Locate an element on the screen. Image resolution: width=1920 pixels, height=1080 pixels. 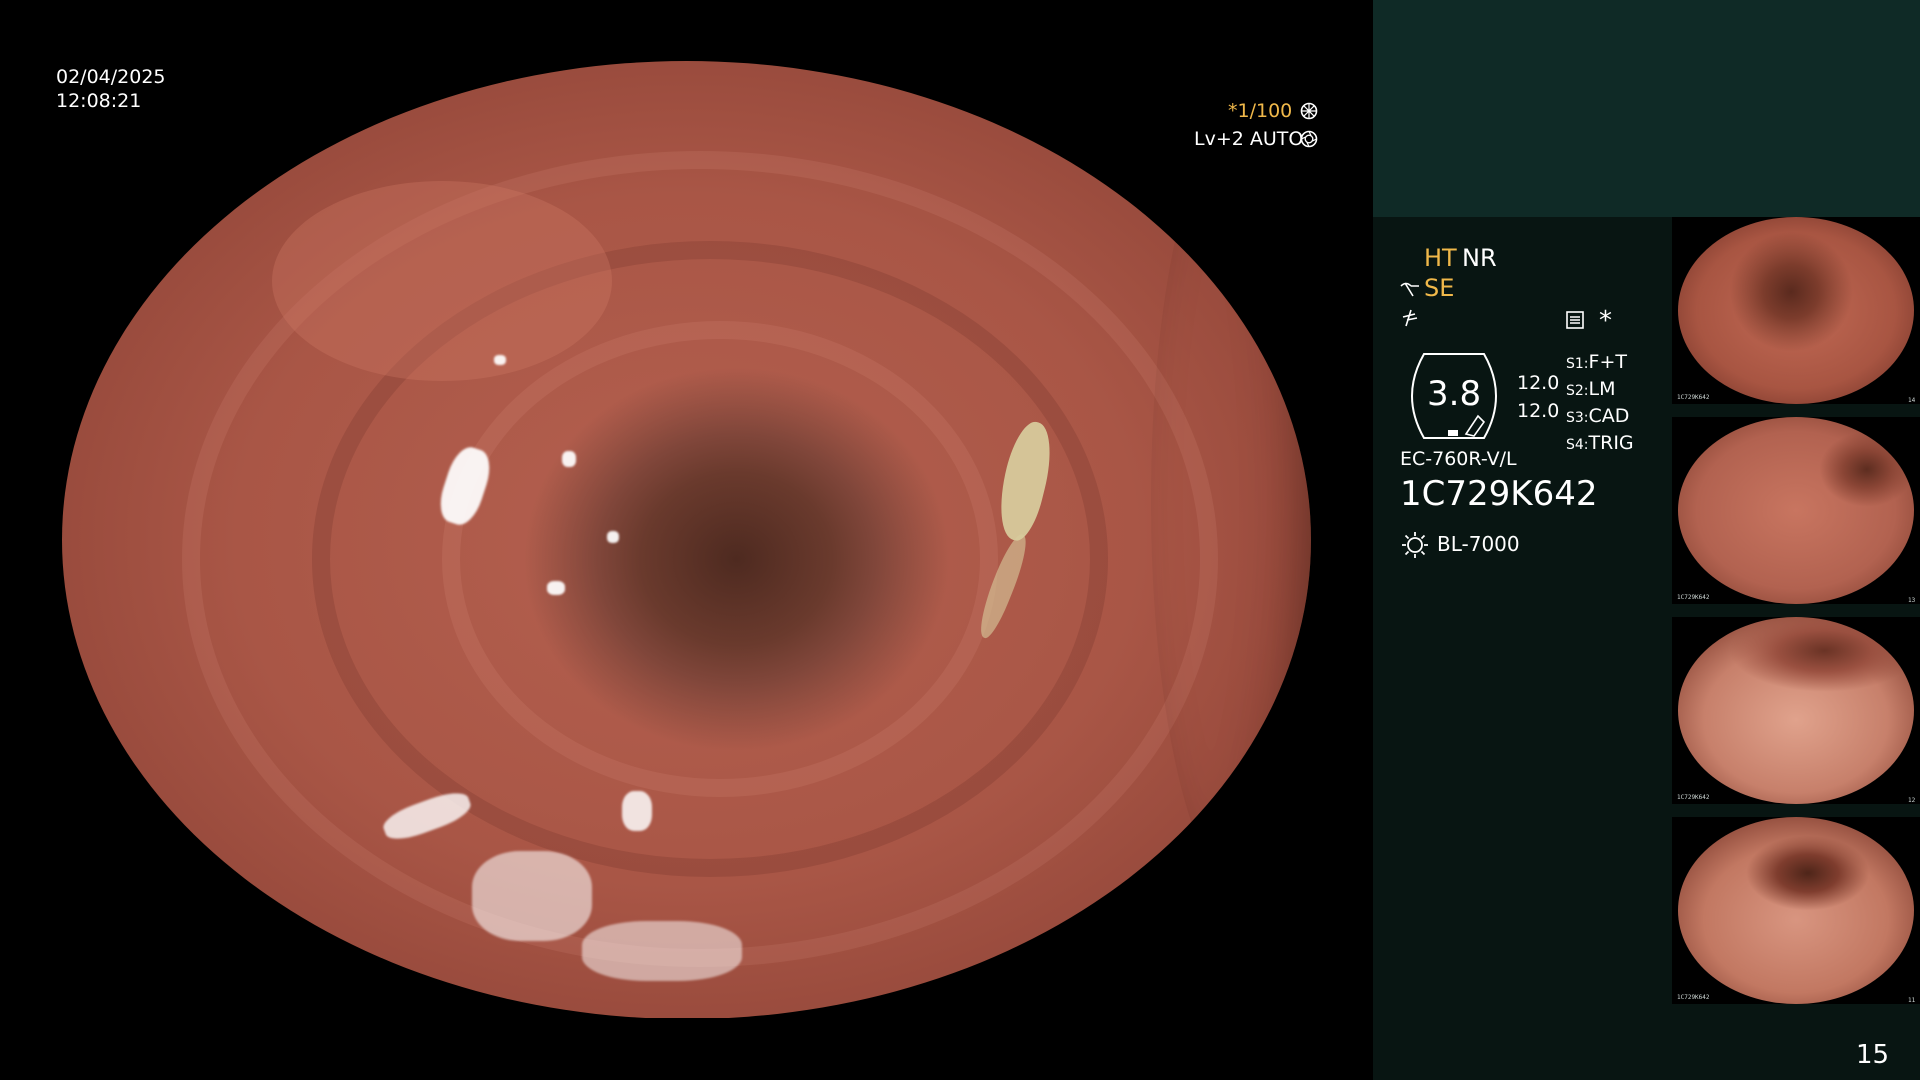
captured-thumbnail: 1C729K642 13 is located at coordinates (1796, 510).